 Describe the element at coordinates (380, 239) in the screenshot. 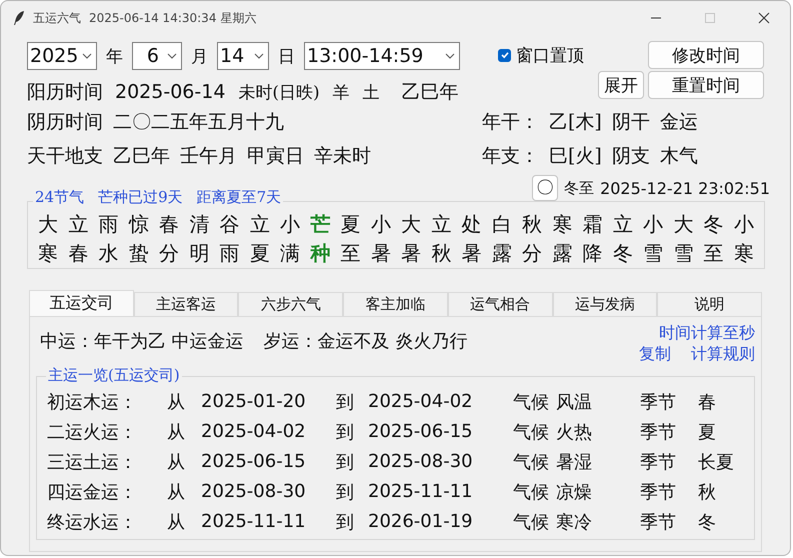

I see `solar-term: 小暑` at that location.